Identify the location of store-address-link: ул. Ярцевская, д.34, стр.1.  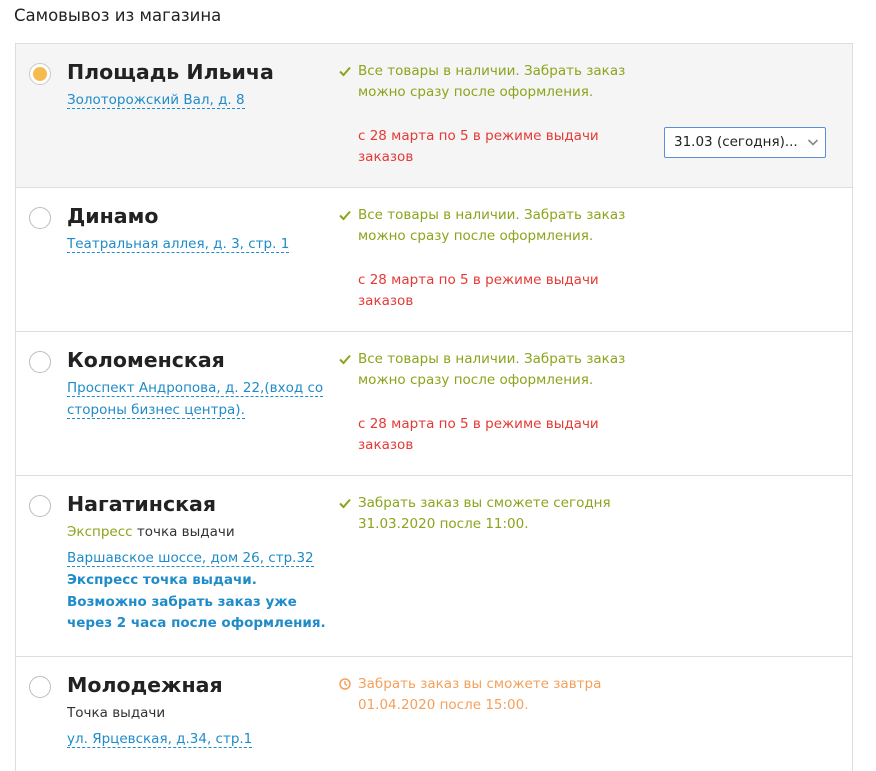
(160, 740).